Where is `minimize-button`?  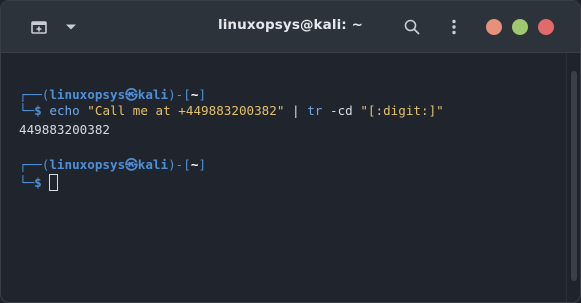
minimize-button is located at coordinates (494, 27).